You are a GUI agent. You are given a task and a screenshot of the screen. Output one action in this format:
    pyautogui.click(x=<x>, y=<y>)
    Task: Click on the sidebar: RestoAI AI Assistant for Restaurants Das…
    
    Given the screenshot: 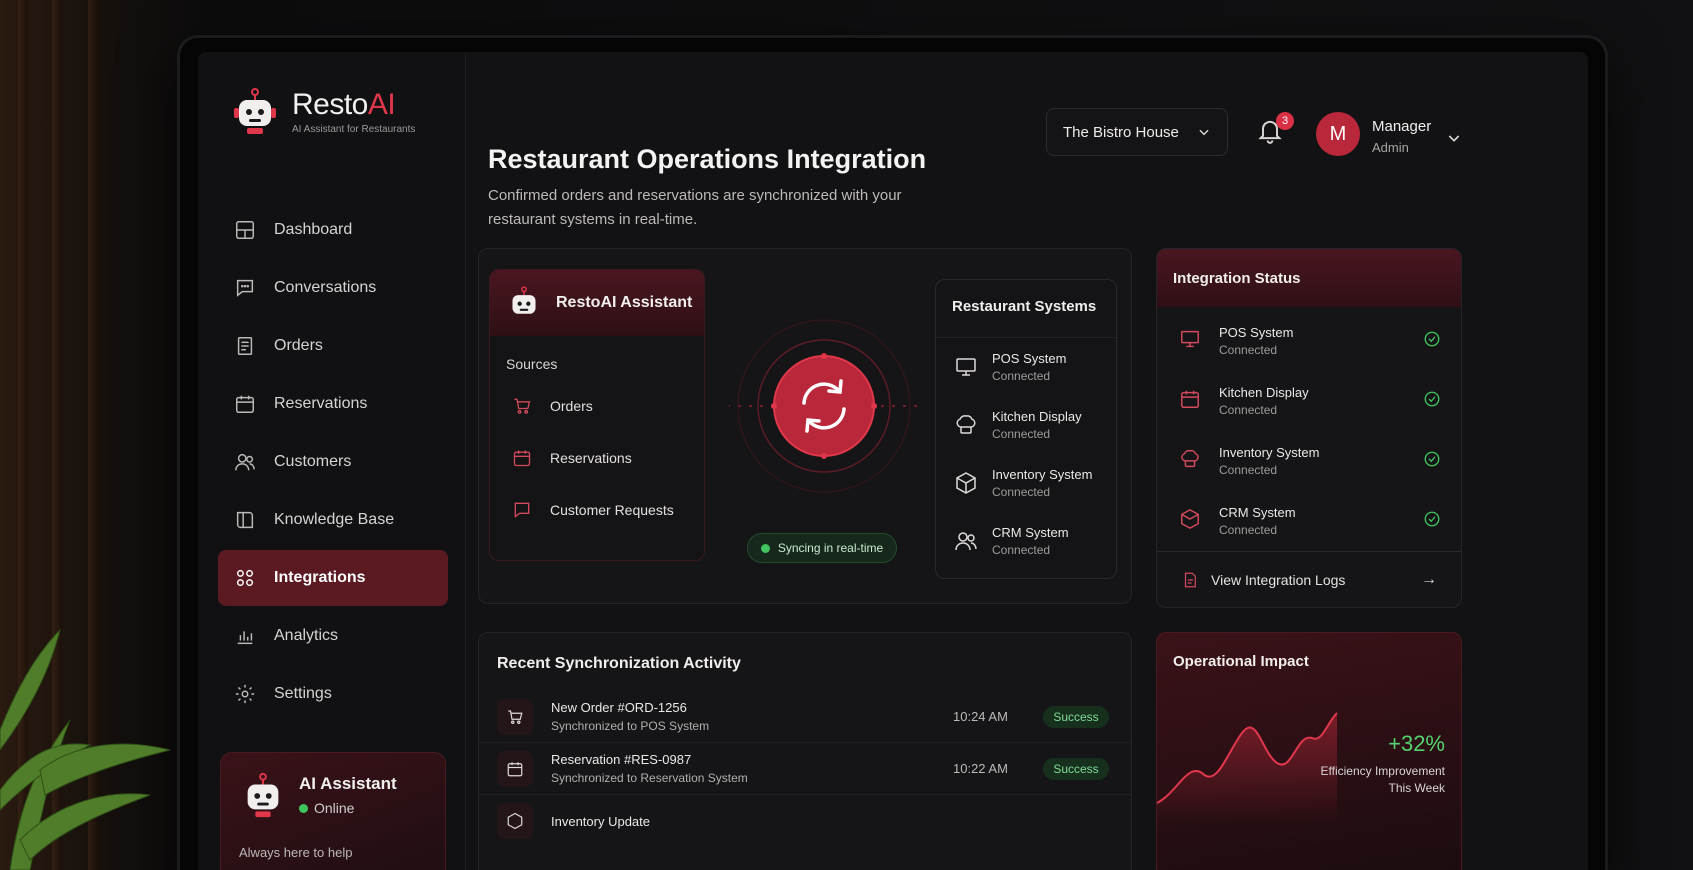 What is the action you would take?
    pyautogui.click(x=332, y=461)
    